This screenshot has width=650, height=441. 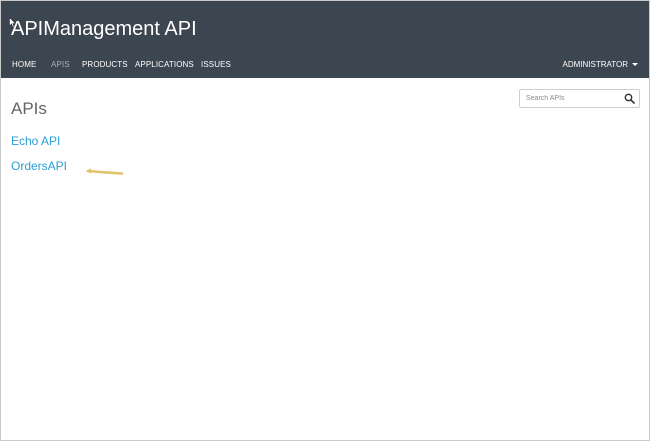 What do you see at coordinates (60, 64) in the screenshot?
I see `nav-apis: APIS` at bounding box center [60, 64].